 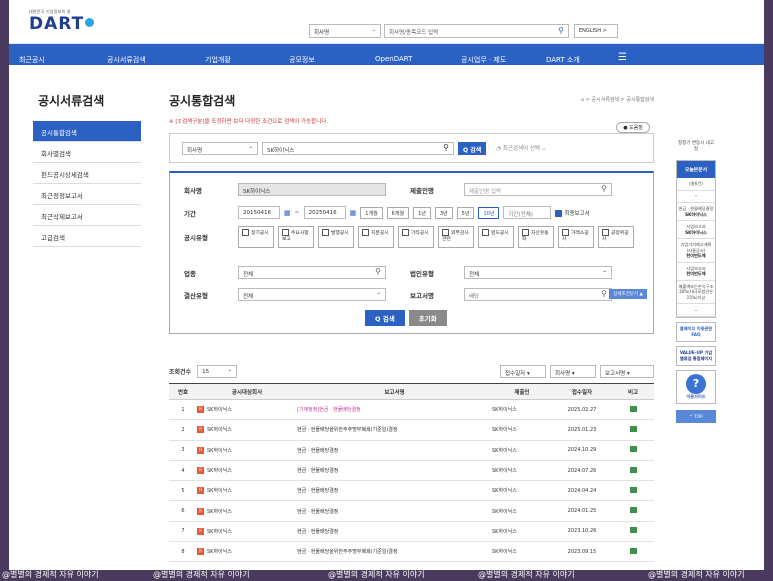 What do you see at coordinates (472, 148) in the screenshot?
I see `search-button: Q 검색` at bounding box center [472, 148].